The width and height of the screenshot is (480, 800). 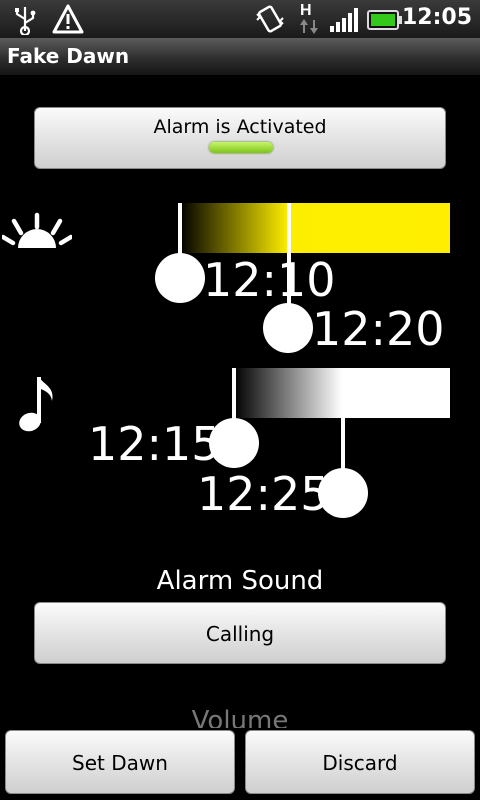 I want to click on hspa-data-icon: H, so click(x=309, y=19).